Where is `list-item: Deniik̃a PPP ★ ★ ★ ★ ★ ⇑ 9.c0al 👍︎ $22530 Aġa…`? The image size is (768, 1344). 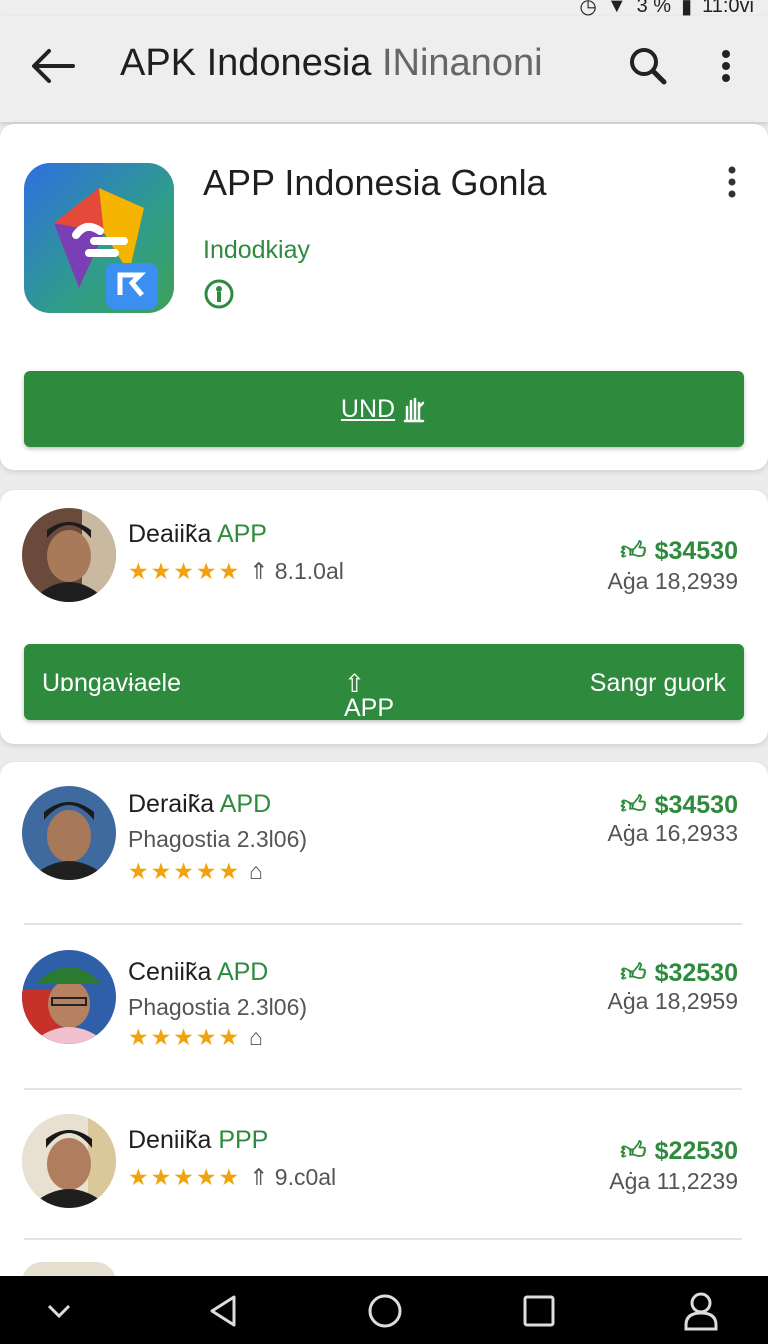
list-item: Deniik̃a PPP ★ ★ ★ ★ ★ ⇑ 9.c0al 👍︎ $22530 Aġa… is located at coordinates (384, 1166).